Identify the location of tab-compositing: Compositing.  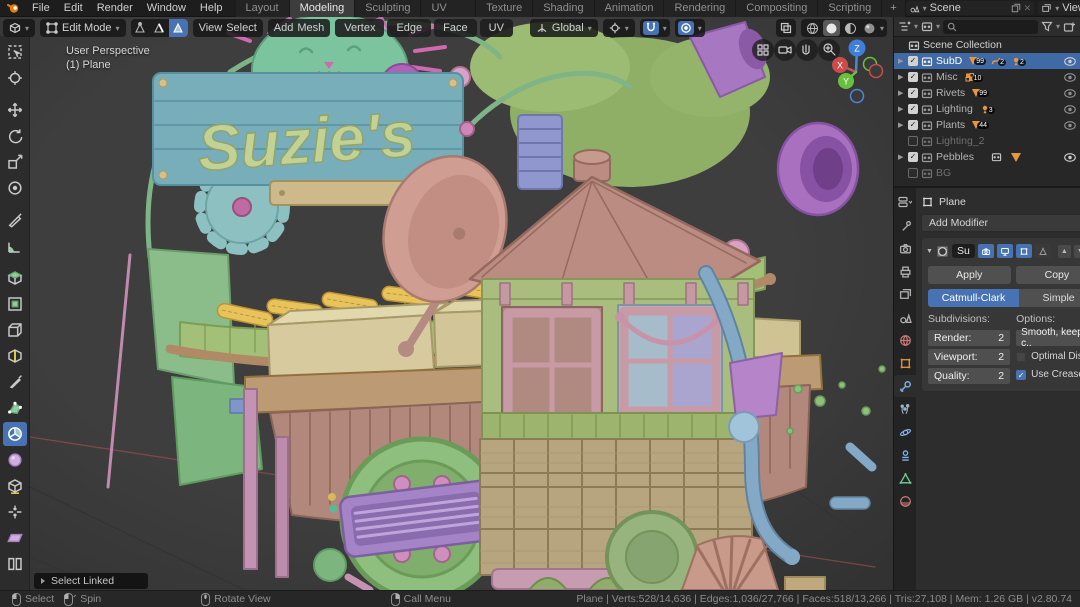
(777, 8).